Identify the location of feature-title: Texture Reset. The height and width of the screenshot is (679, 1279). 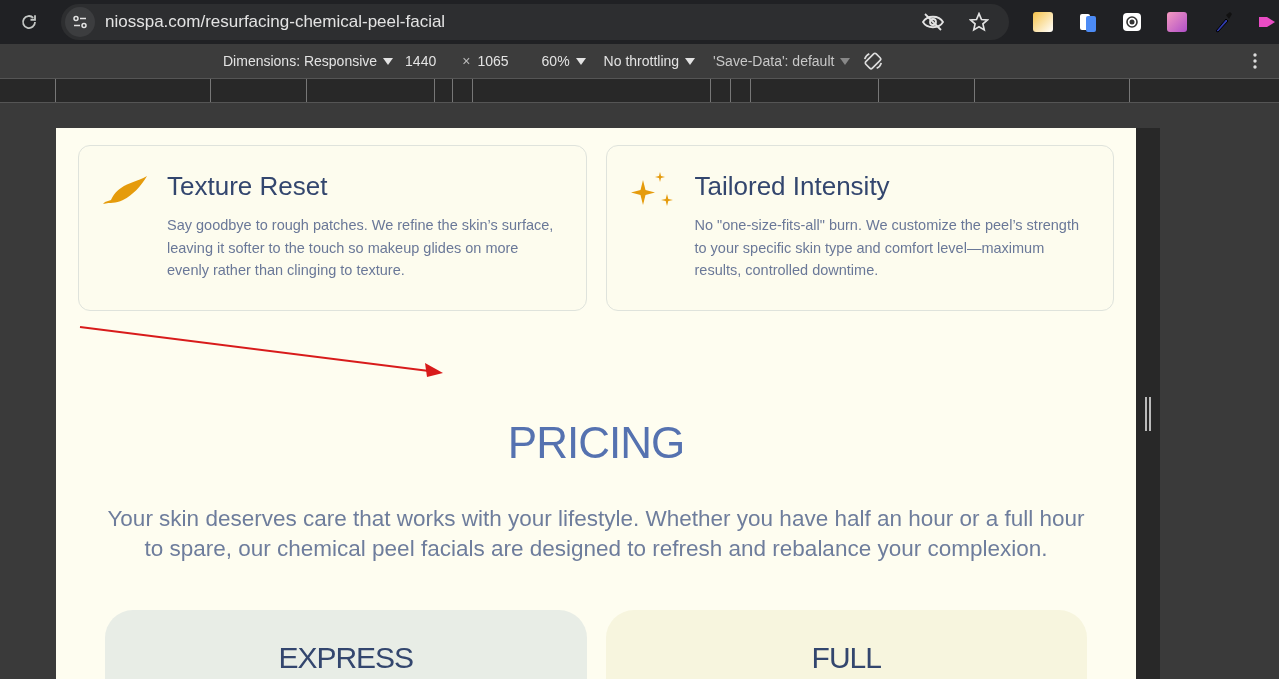
(248, 186).